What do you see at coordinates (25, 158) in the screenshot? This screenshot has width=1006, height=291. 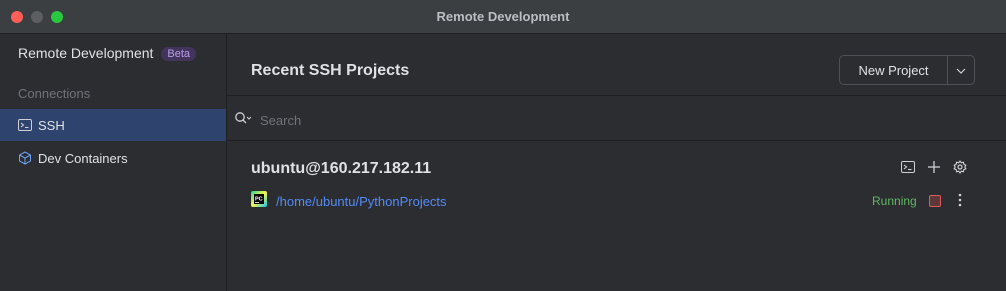 I see `cube-icon` at bounding box center [25, 158].